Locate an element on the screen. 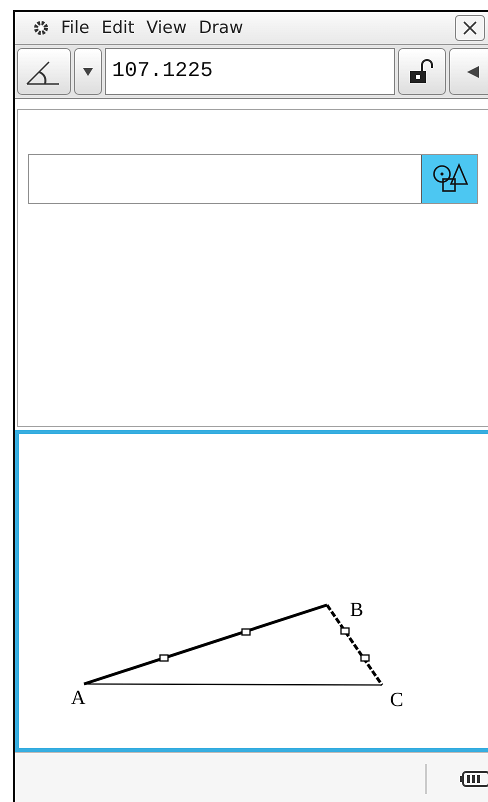  close-button is located at coordinates (470, 28).